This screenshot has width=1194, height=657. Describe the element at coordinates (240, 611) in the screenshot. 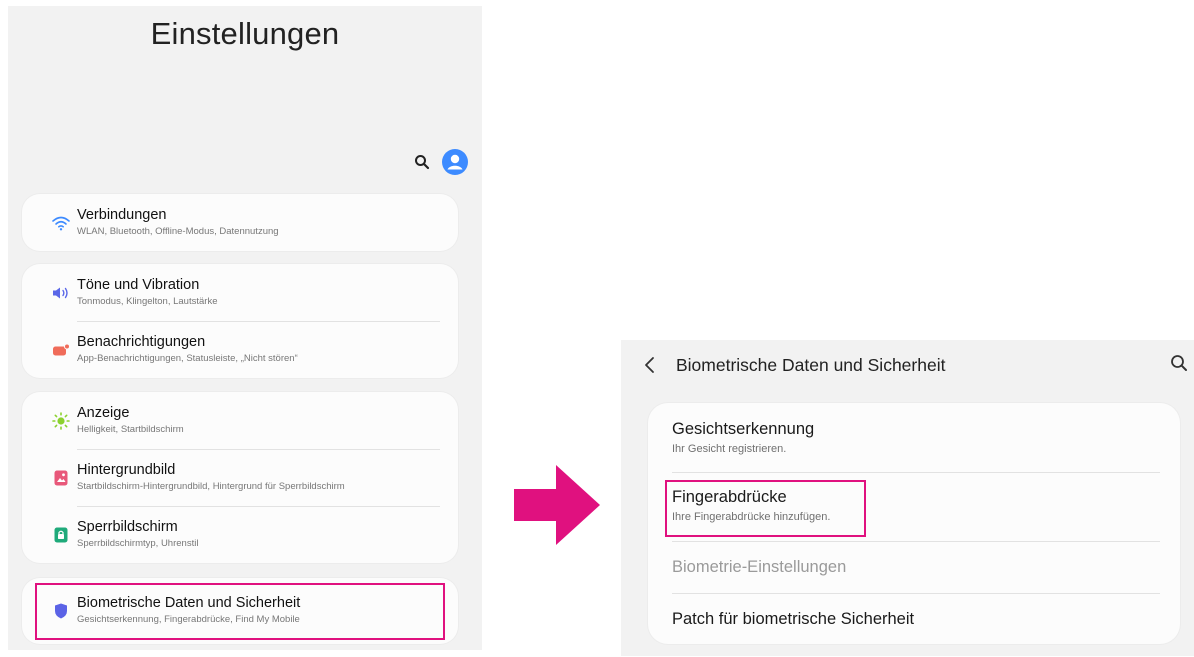

I see `highlight-box-biometrics` at that location.